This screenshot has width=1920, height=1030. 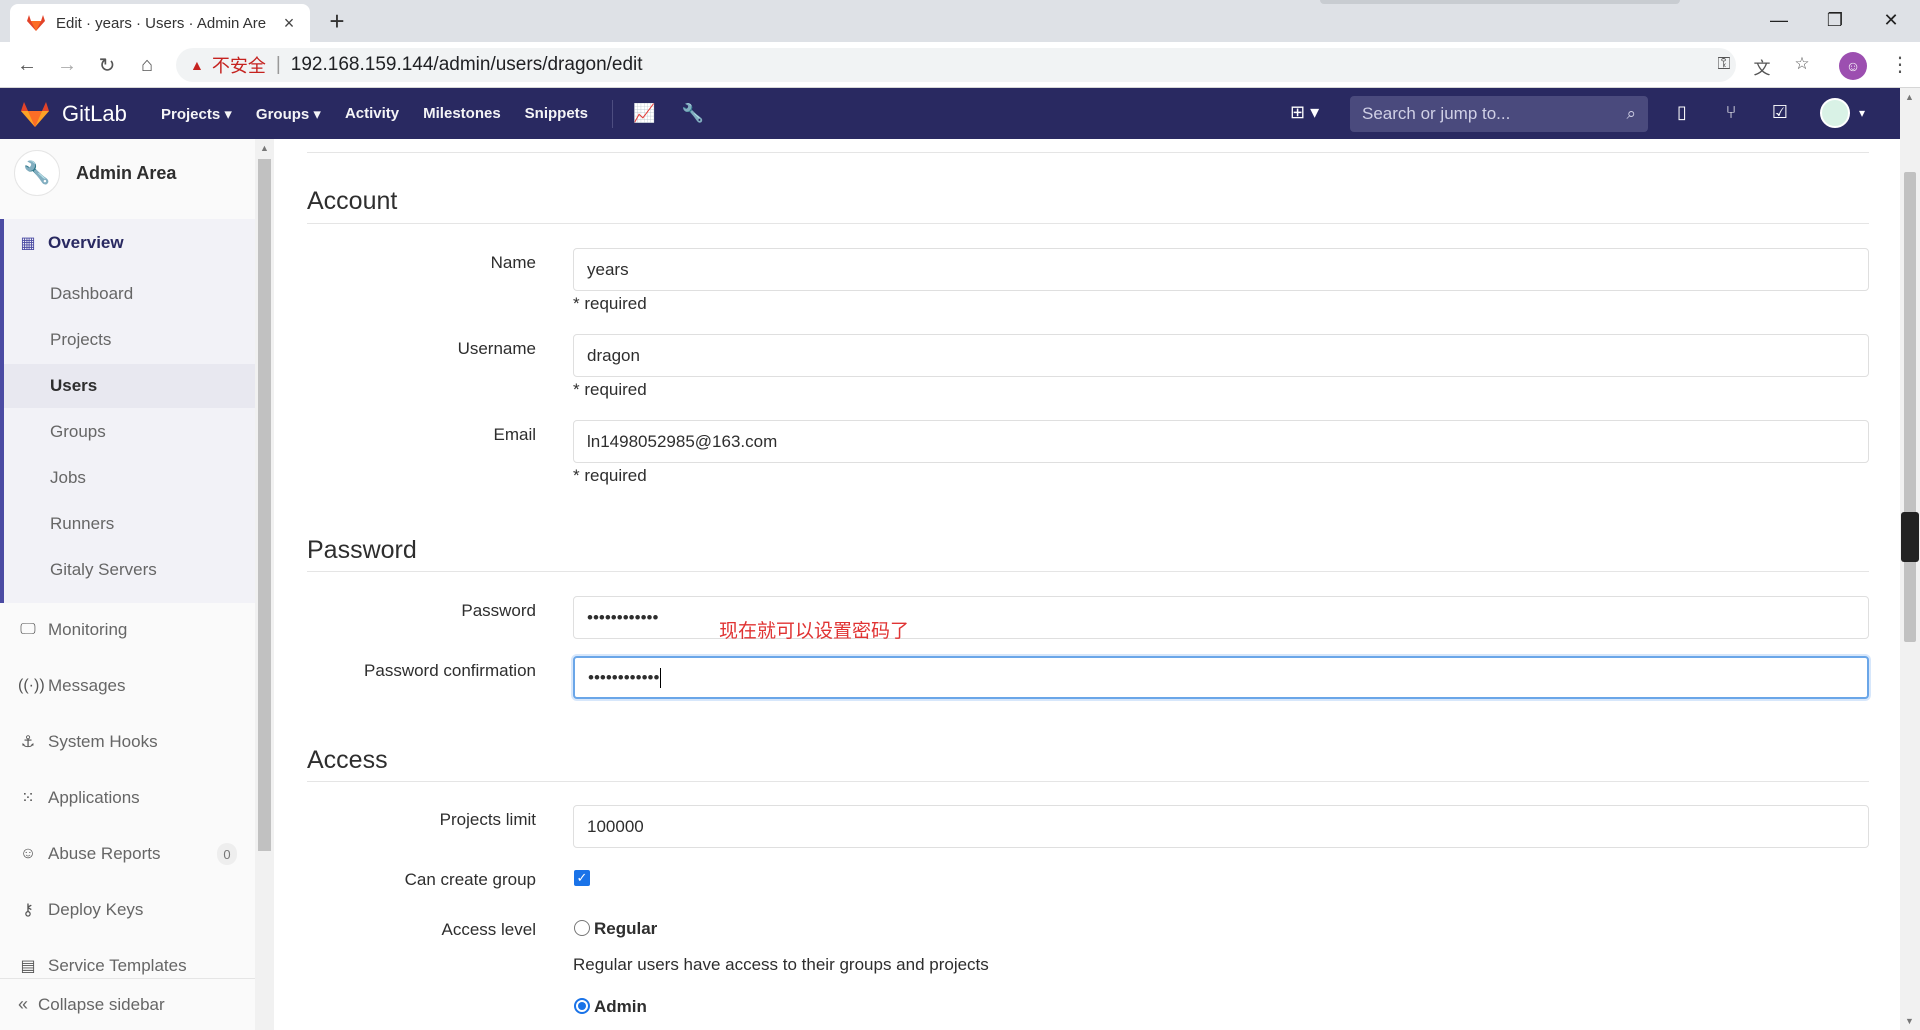 I want to click on gitlab-brand: GitLab, so click(x=94, y=114).